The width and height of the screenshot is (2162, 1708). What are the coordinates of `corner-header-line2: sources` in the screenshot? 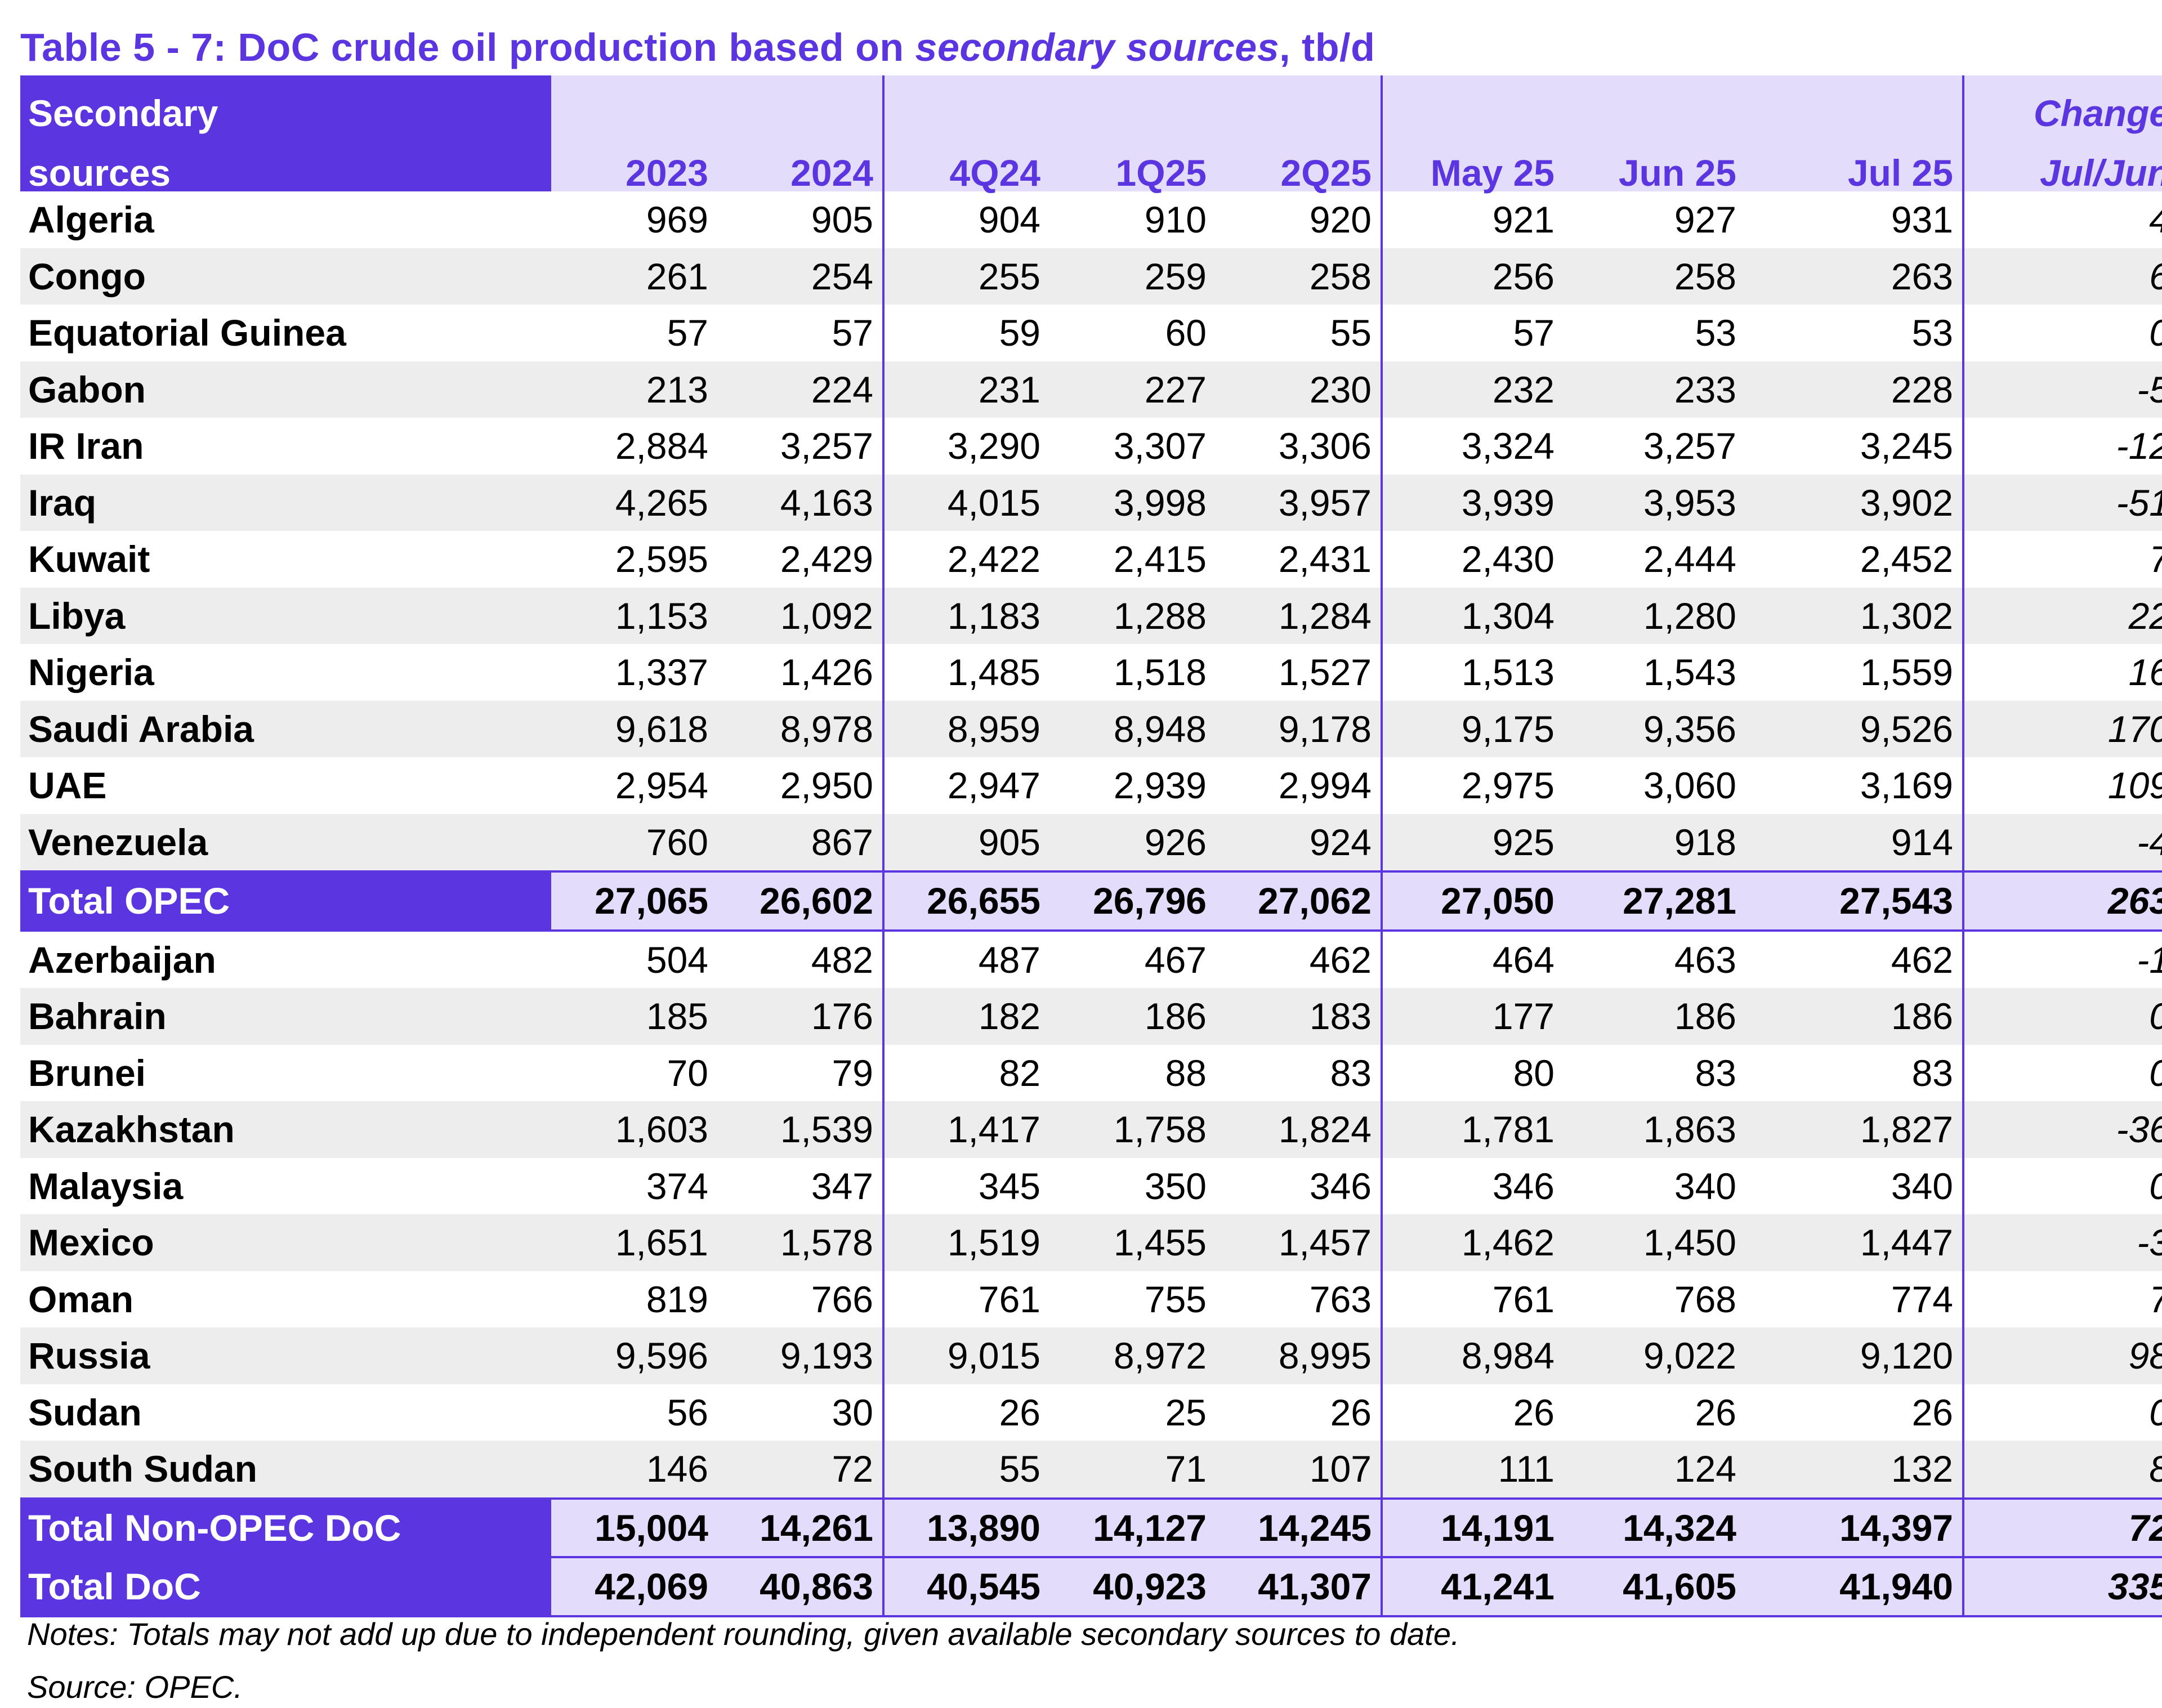 It's located at (285, 163).